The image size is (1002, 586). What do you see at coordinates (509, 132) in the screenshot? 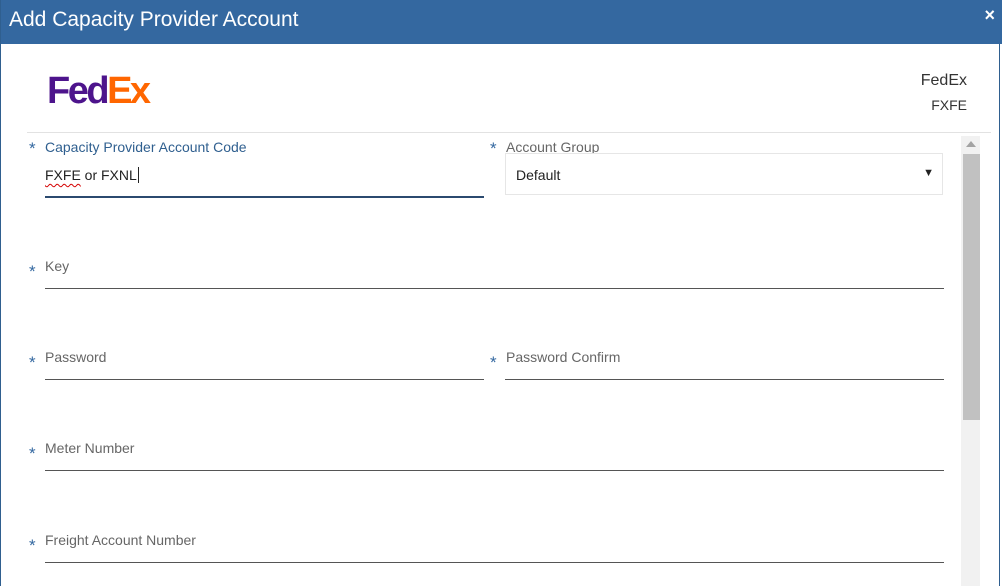
I see `header-separator` at bounding box center [509, 132].